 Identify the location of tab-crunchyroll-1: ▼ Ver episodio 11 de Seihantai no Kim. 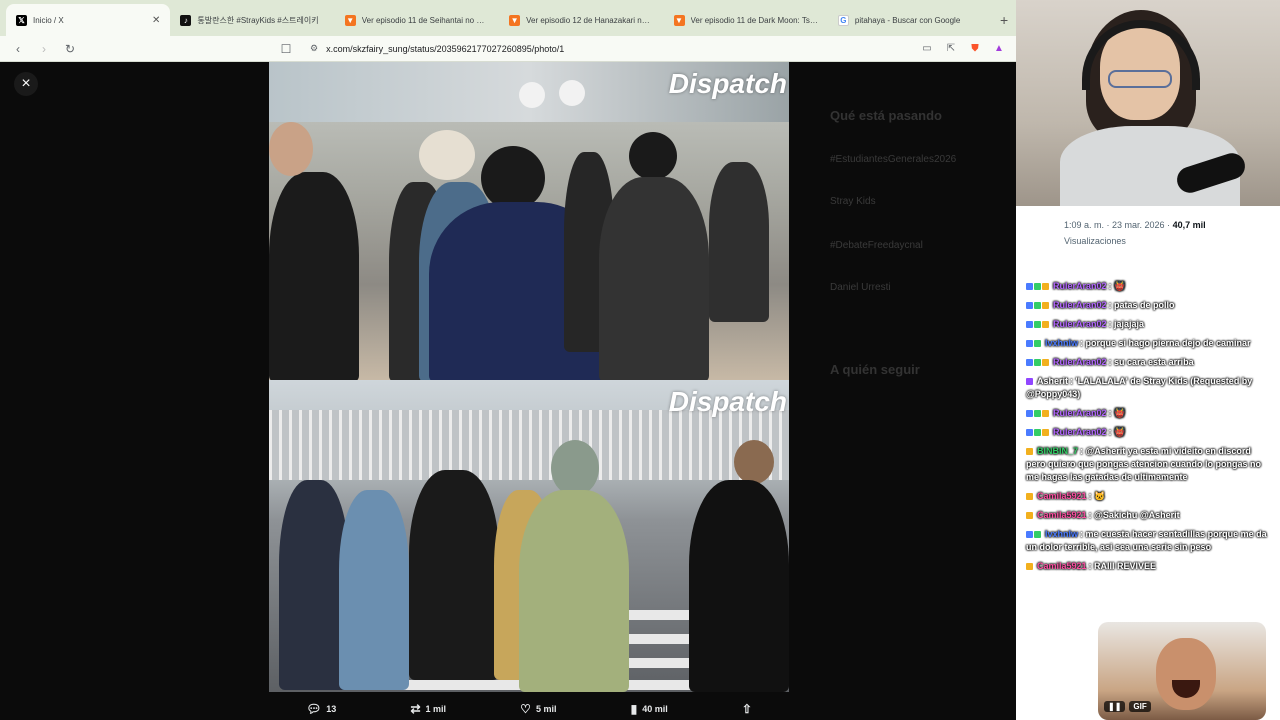
(417, 20).